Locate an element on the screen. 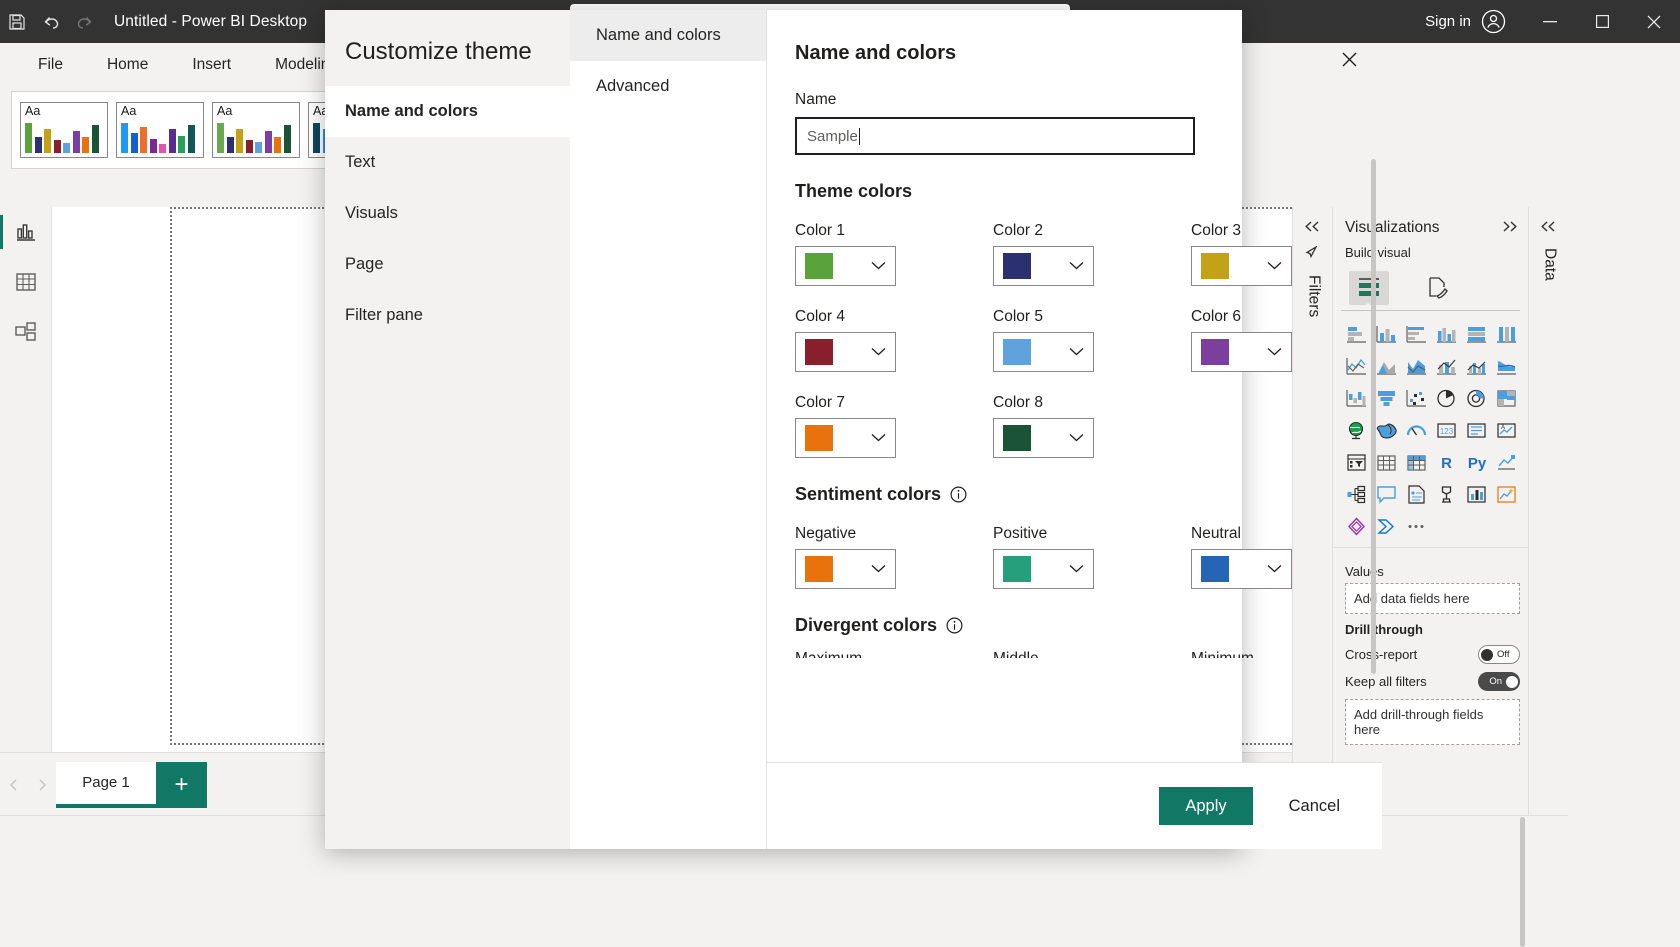 This screenshot has width=1680, height=947. more-options-icon is located at coordinates (1416, 526).